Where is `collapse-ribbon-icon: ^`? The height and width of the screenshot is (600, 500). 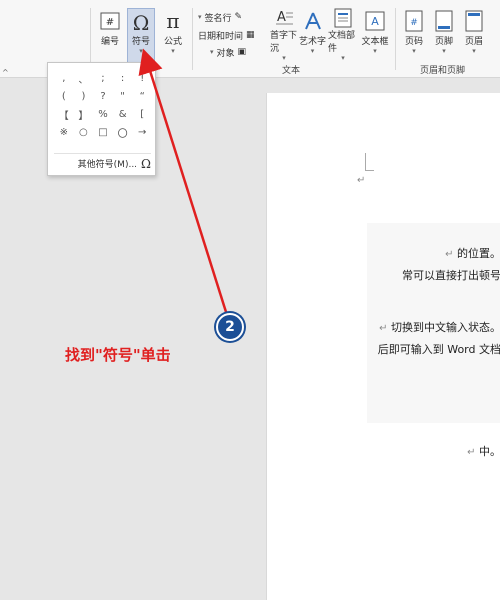
collapse-ribbon-icon: ^ is located at coordinates (5, 72).